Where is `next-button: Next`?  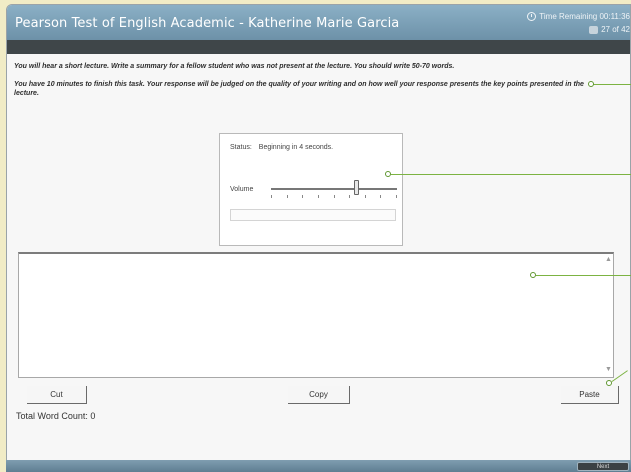 next-button: Next is located at coordinates (603, 466).